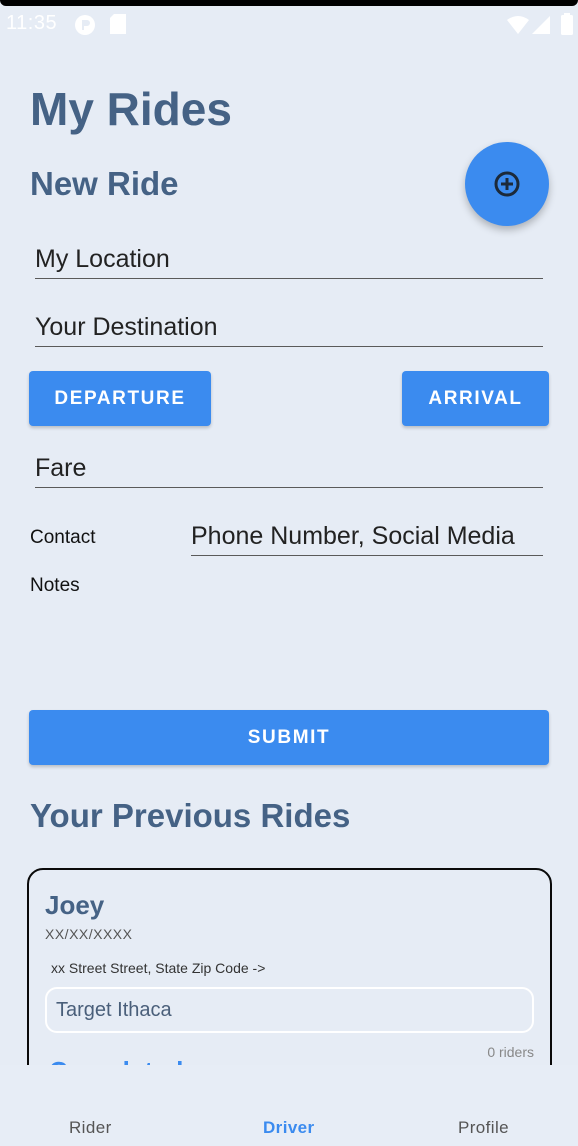 The height and width of the screenshot is (1146, 578). I want to click on status-time: 11:35, so click(32, 23).